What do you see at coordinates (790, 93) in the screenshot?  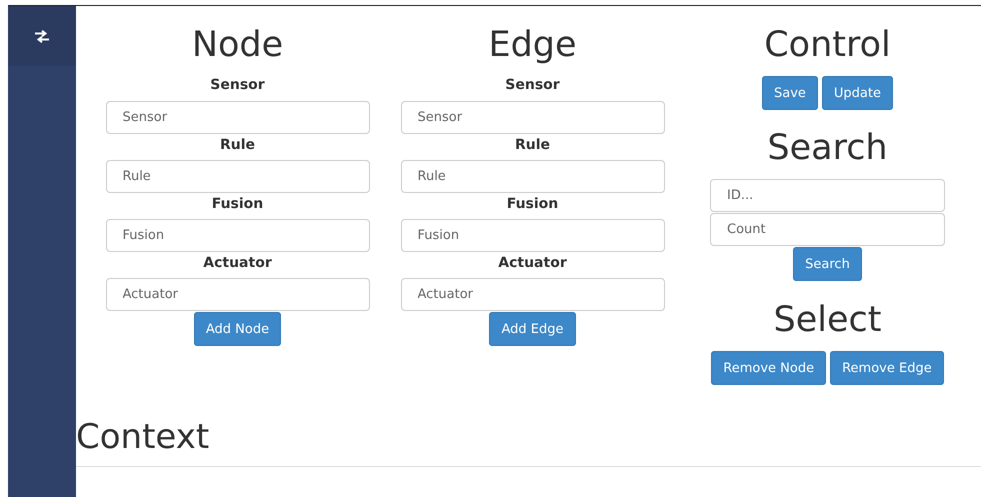 I see `control-button: Save` at bounding box center [790, 93].